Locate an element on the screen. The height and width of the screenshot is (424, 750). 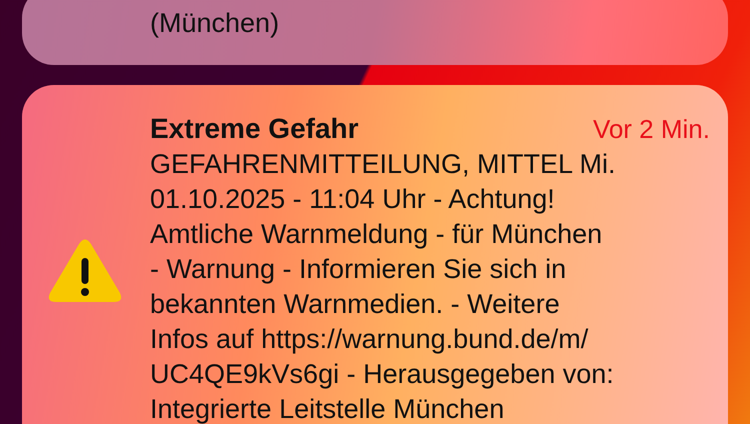
warning-icon is located at coordinates (85, 271).